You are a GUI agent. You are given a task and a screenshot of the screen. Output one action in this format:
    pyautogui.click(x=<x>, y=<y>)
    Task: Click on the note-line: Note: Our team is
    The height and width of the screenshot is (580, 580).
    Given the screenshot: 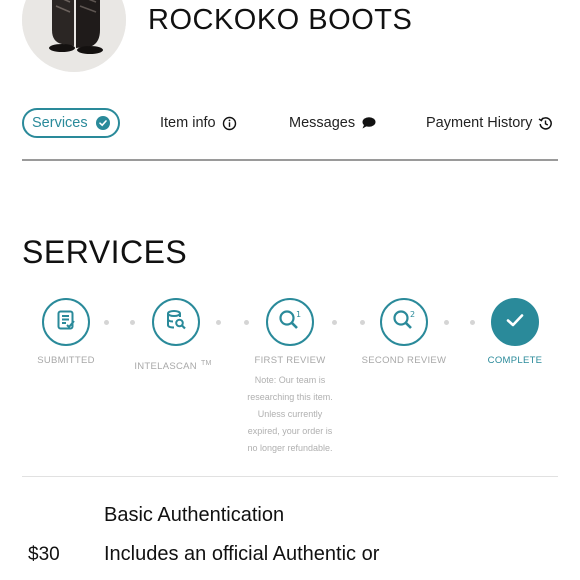 What is the action you would take?
    pyautogui.click(x=290, y=380)
    